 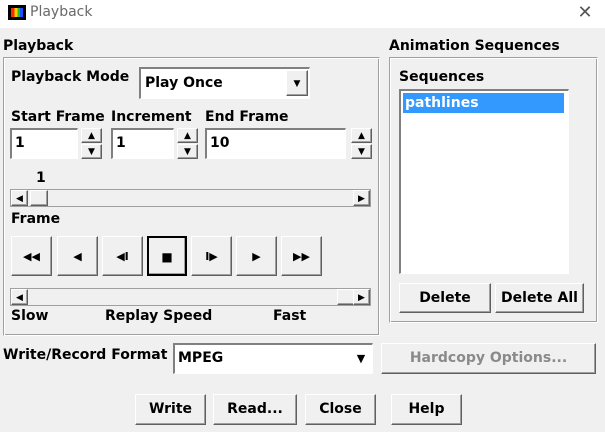 I want to click on step-back-button: ◀, so click(x=77, y=256).